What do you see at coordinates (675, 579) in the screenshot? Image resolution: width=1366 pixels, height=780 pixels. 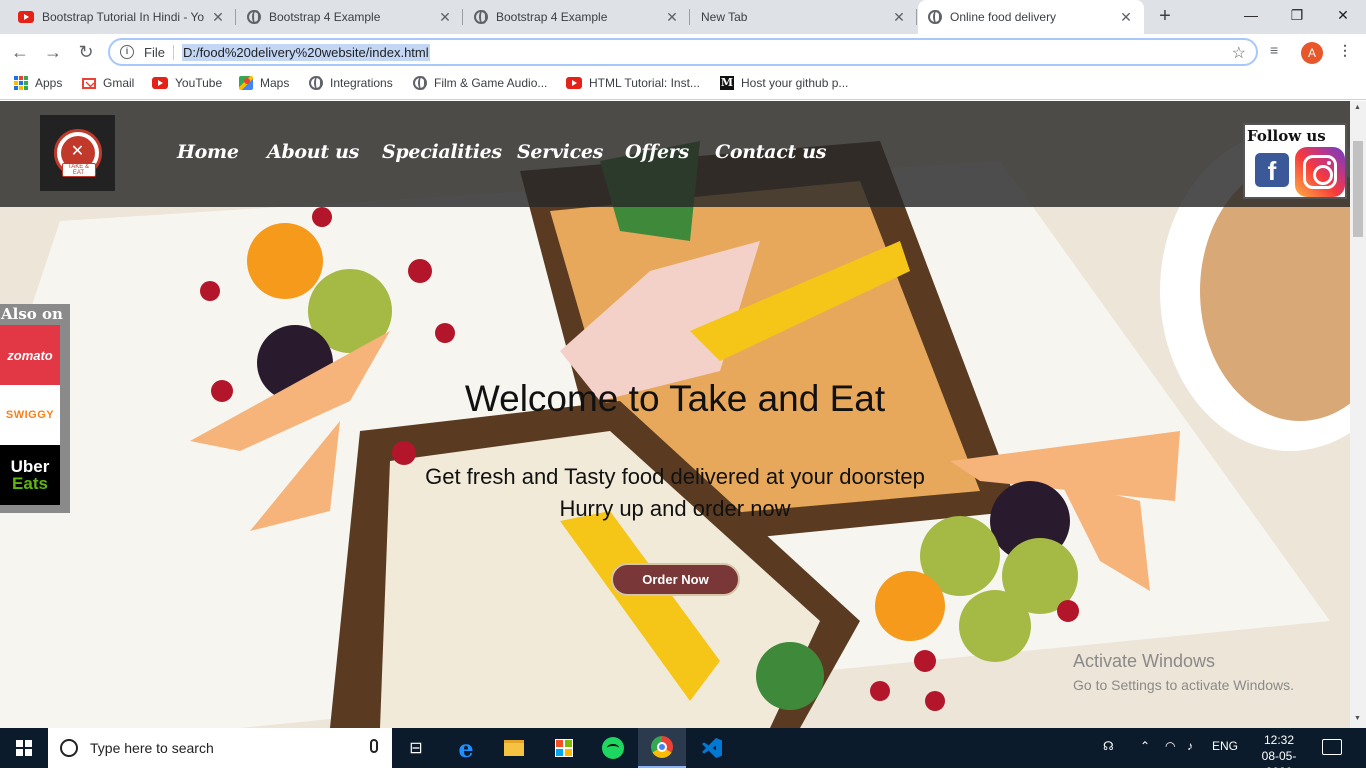 I see `order-now-button: Order Now` at bounding box center [675, 579].